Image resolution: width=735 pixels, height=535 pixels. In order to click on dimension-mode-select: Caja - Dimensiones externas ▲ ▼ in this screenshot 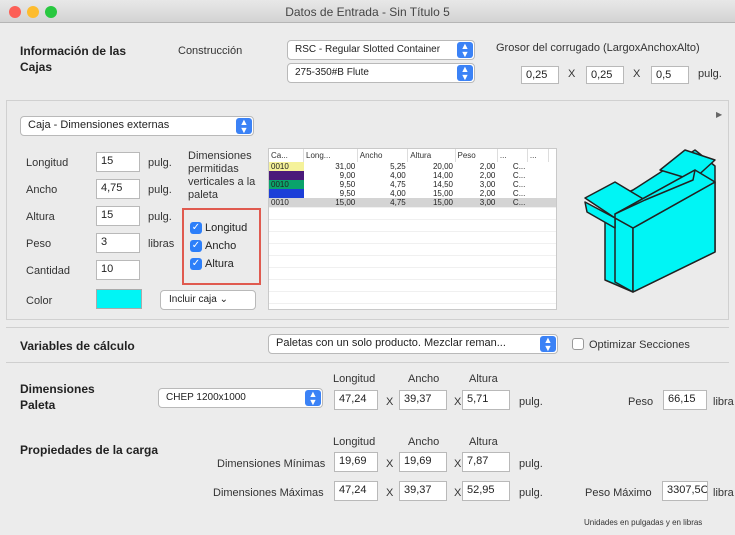, I will do `click(137, 126)`.